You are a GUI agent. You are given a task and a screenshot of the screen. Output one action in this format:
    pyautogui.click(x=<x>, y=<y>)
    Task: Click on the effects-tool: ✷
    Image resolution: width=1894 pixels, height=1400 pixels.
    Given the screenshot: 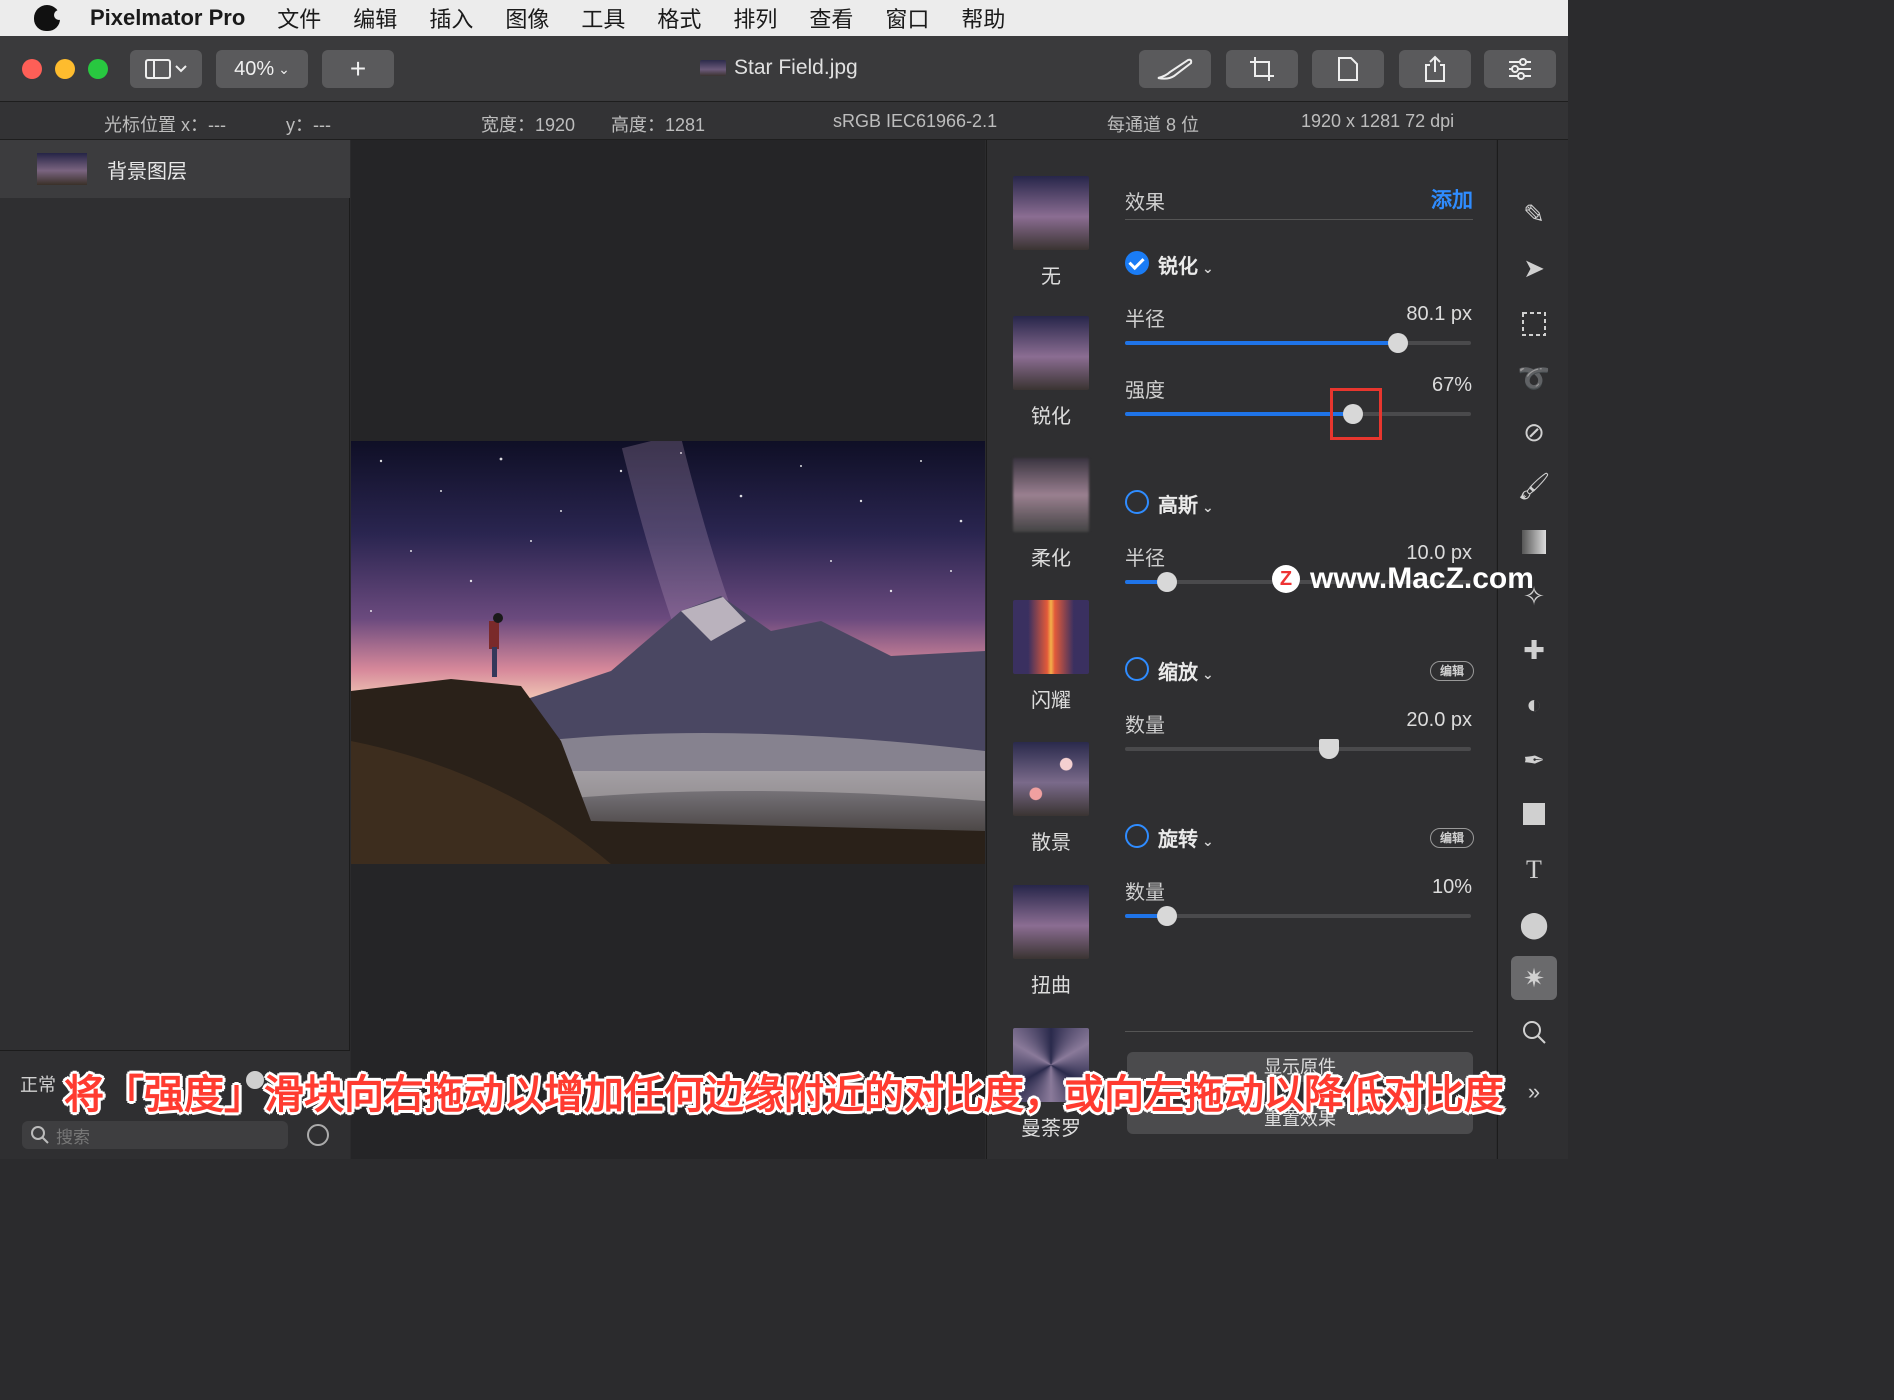 What is the action you would take?
    pyautogui.click(x=1534, y=978)
    